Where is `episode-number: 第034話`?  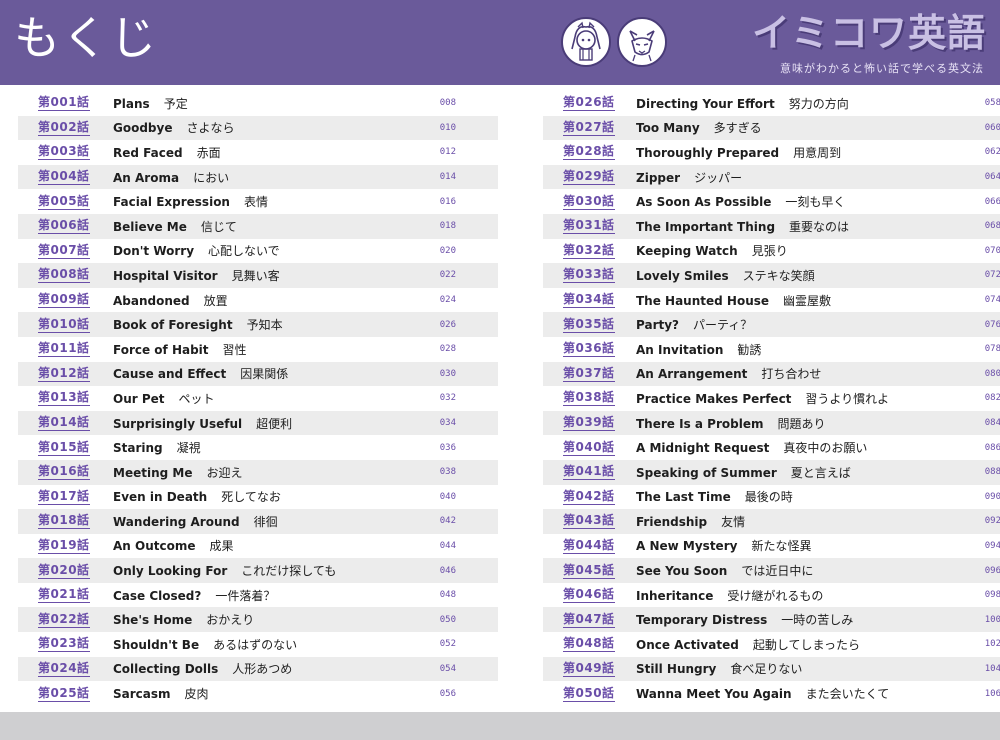 episode-number: 第034話 is located at coordinates (589, 300).